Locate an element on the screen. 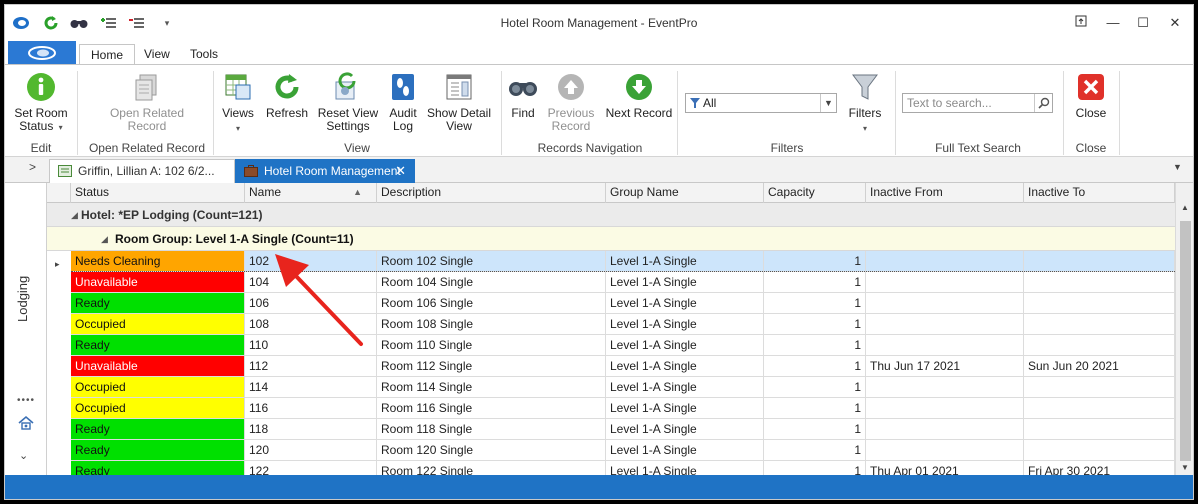 This screenshot has height=504, width=1198. maximize-button: ☐ is located at coordinates (1143, 23).